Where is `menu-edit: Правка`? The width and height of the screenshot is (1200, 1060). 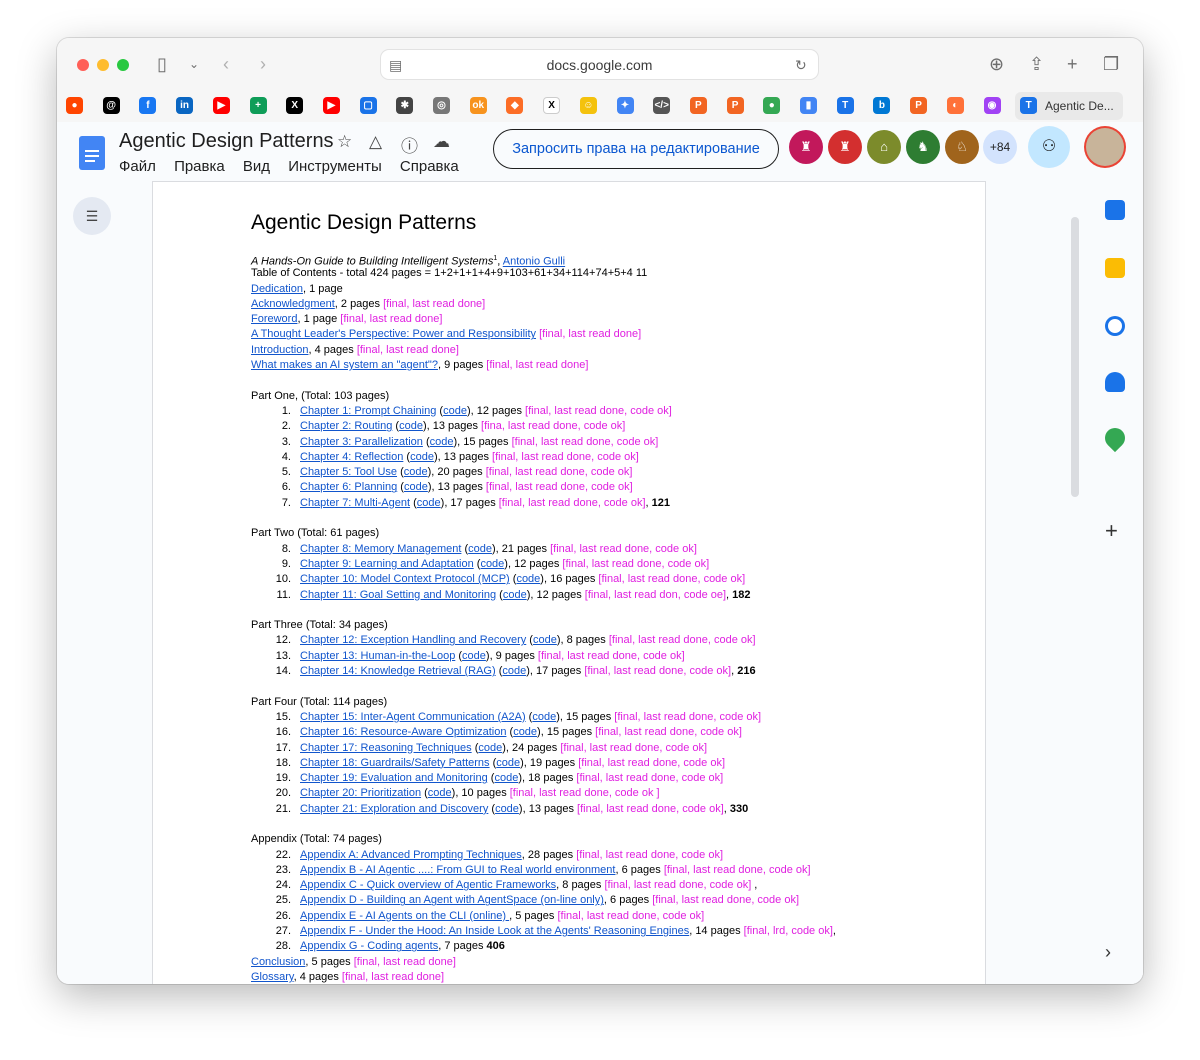 menu-edit: Правка is located at coordinates (199, 166).